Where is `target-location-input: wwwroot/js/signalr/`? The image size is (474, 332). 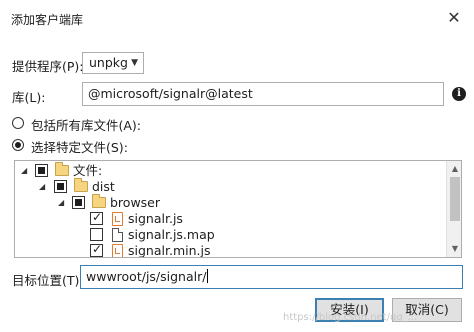 target-location-input: wwwroot/js/signalr/ is located at coordinates (271, 277).